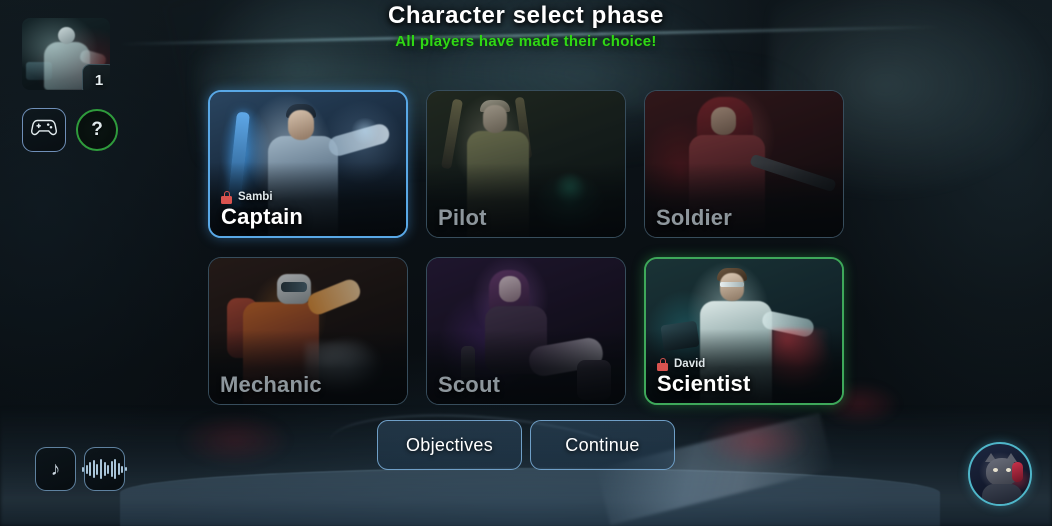 The image size is (1052, 526). I want to click on audio-controls: ♪, so click(81, 469).